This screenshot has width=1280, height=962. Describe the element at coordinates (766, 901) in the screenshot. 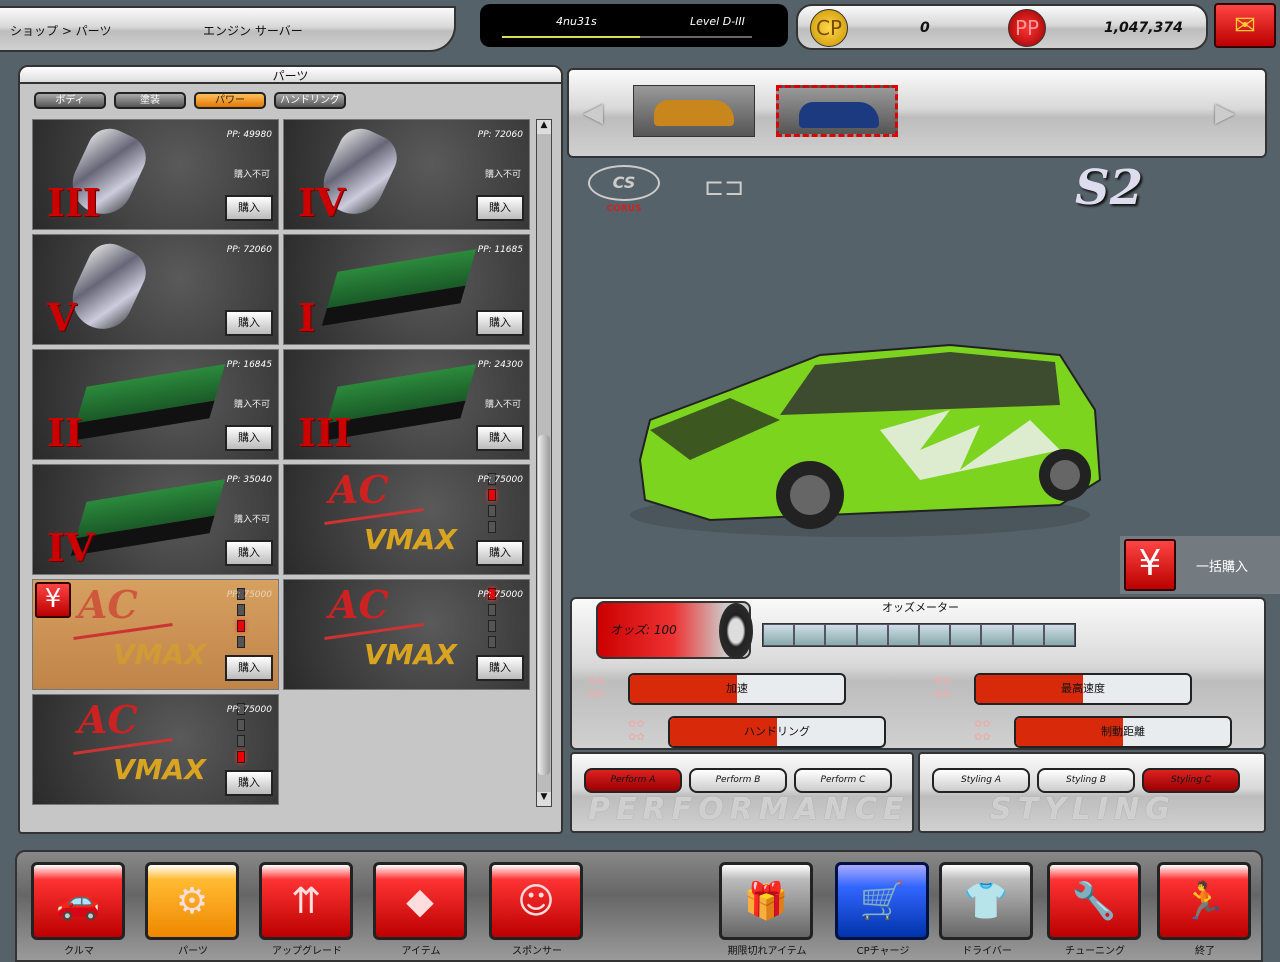

I see `gift-icon: 🎁` at that location.